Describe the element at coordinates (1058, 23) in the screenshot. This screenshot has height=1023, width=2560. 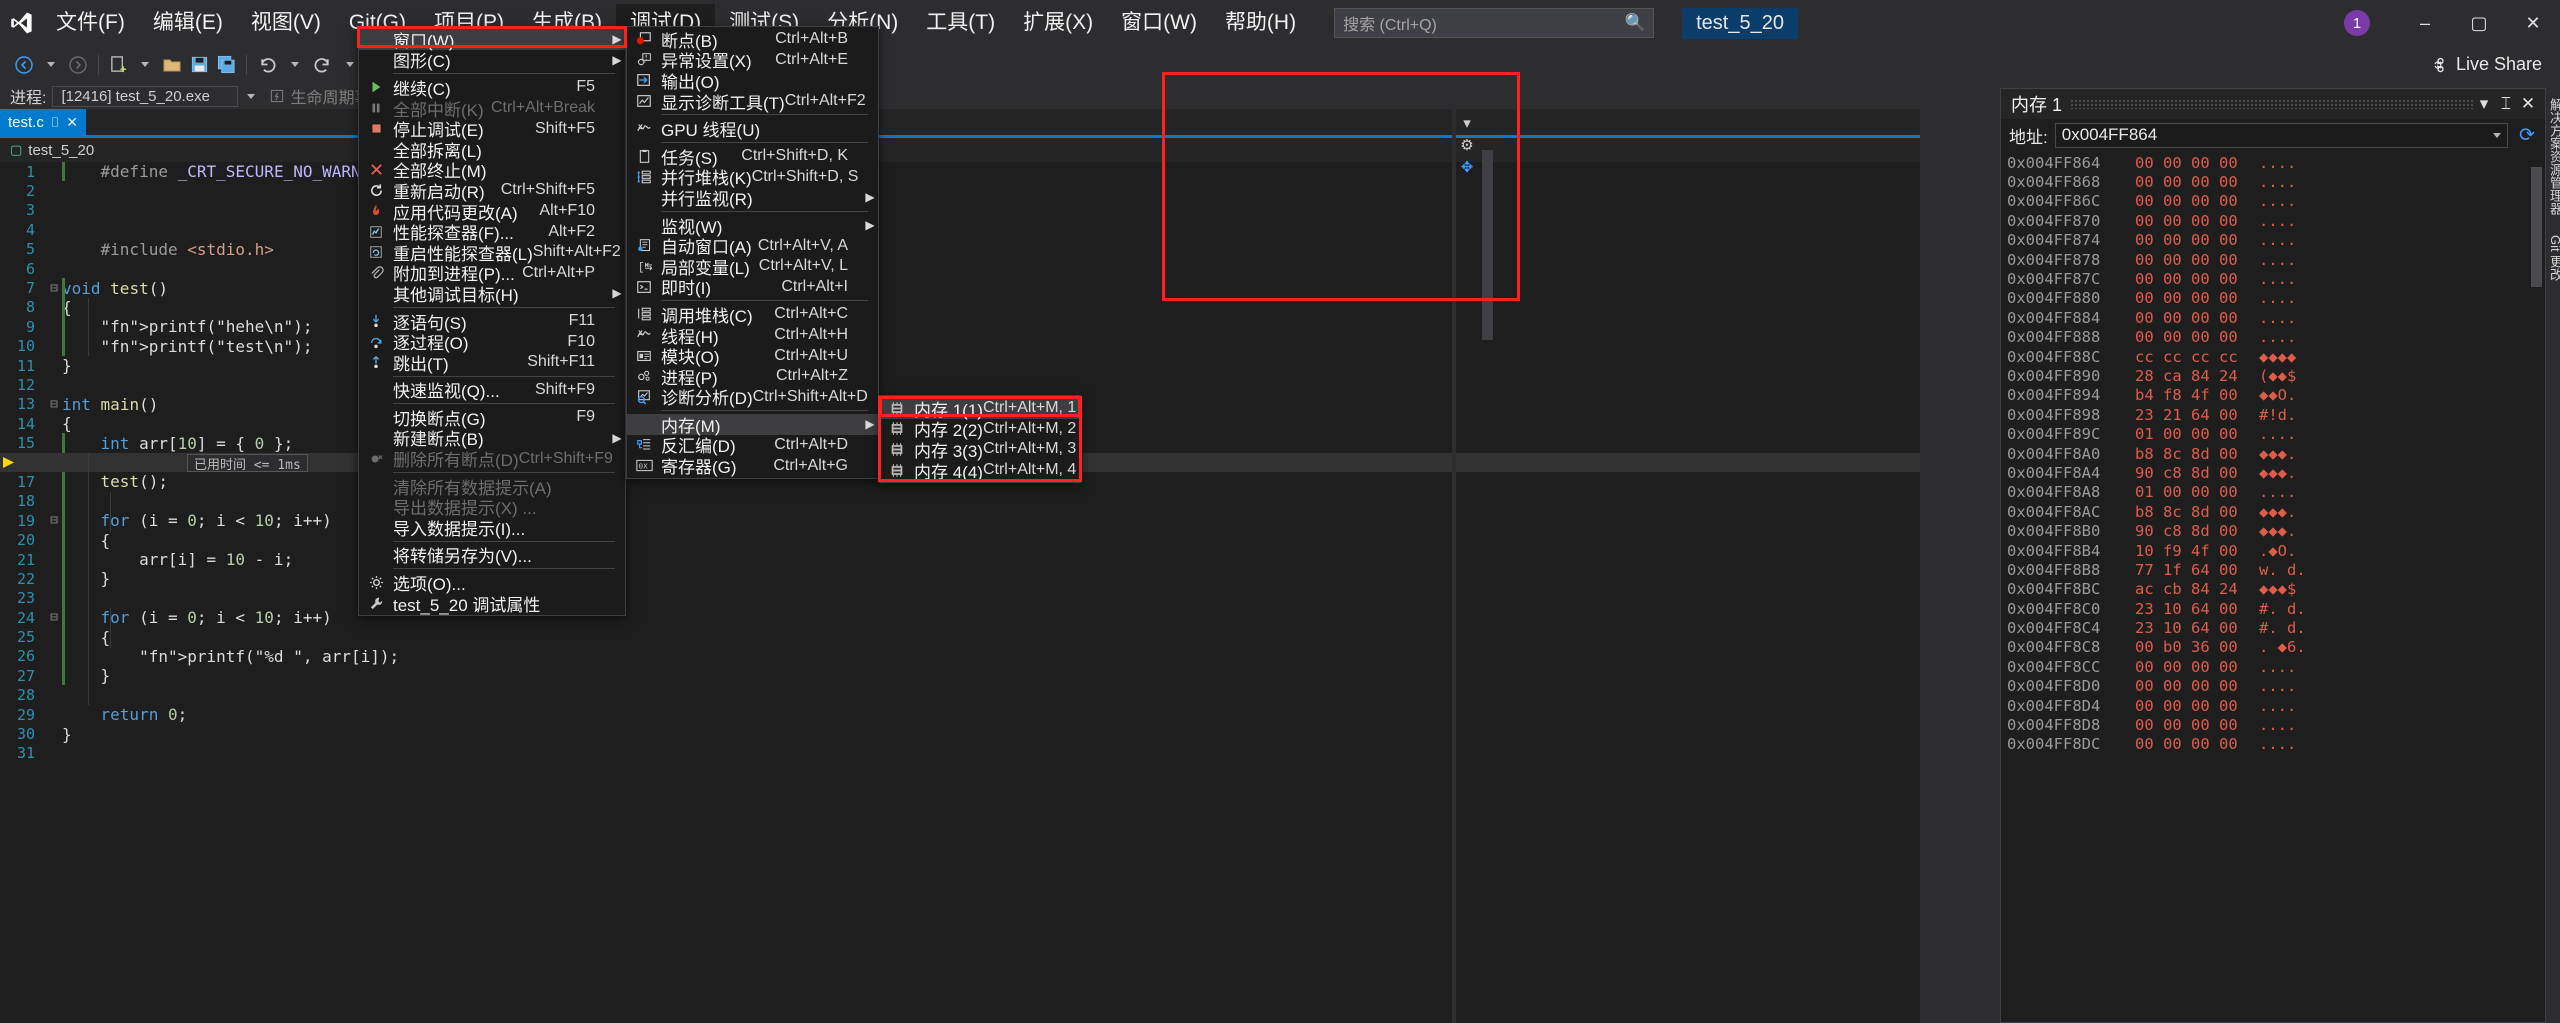
I see `menu-extensions: 扩展(X)` at that location.